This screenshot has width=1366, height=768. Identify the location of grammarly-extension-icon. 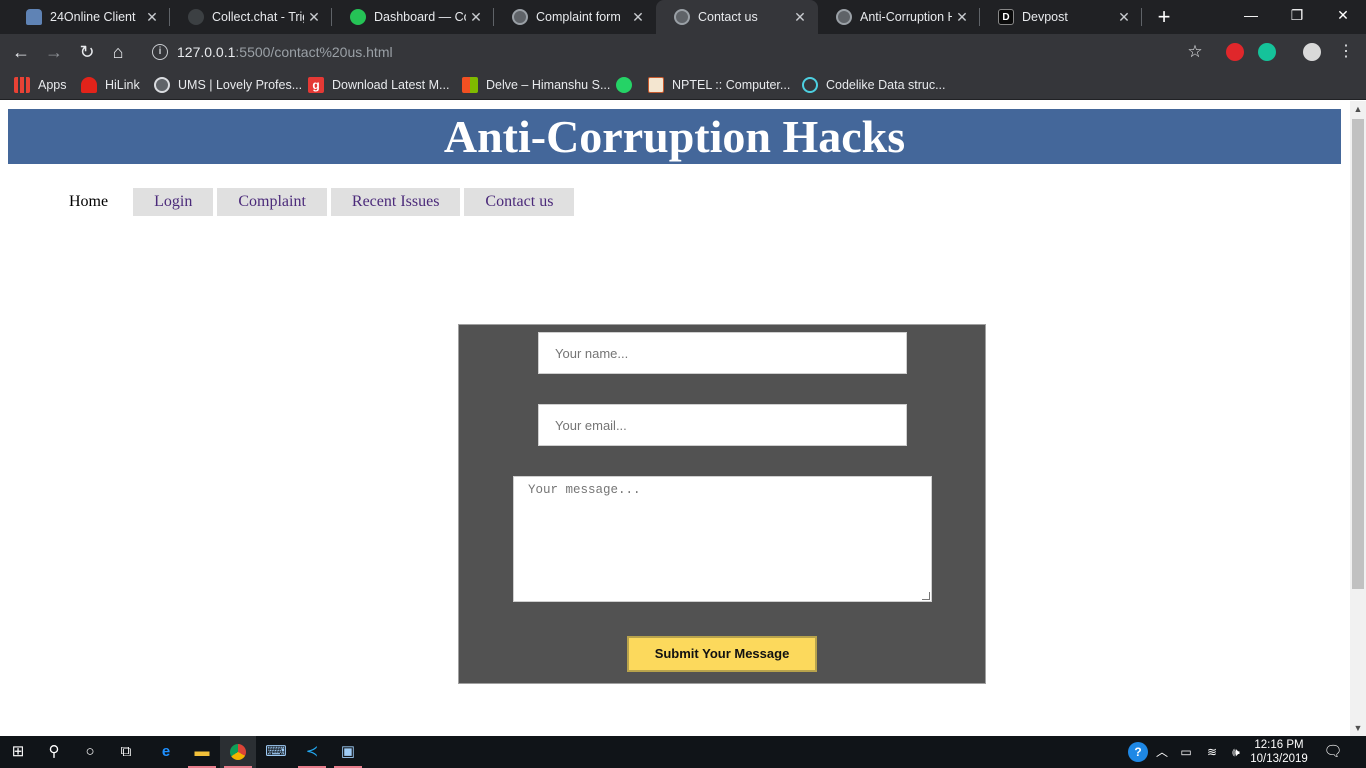
(1267, 52).